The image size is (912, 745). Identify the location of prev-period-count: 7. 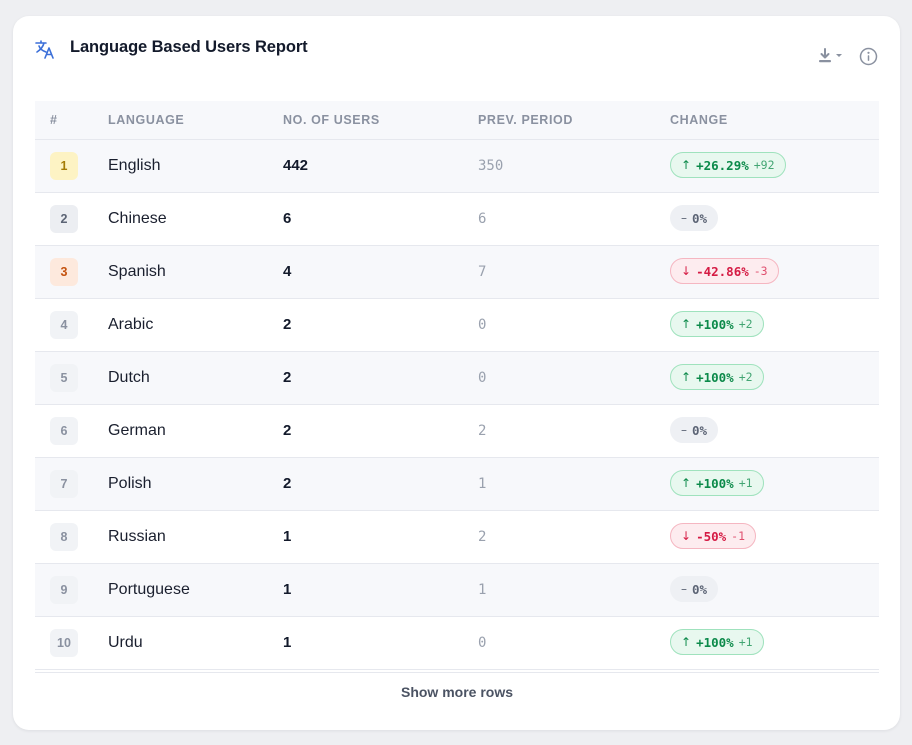
(482, 272).